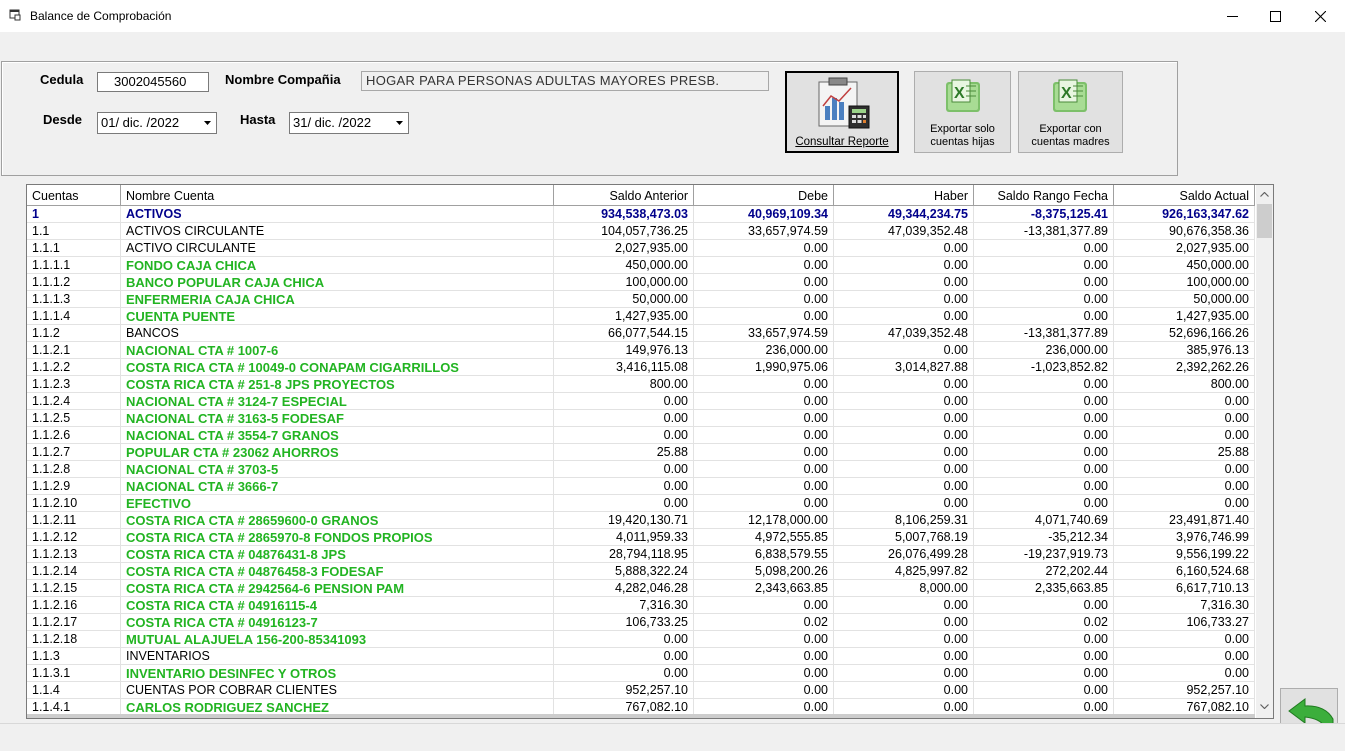 The height and width of the screenshot is (751, 1345). What do you see at coordinates (1184, 554) in the screenshot?
I see `cell-saldo-actual: 9,556,199.22` at bounding box center [1184, 554].